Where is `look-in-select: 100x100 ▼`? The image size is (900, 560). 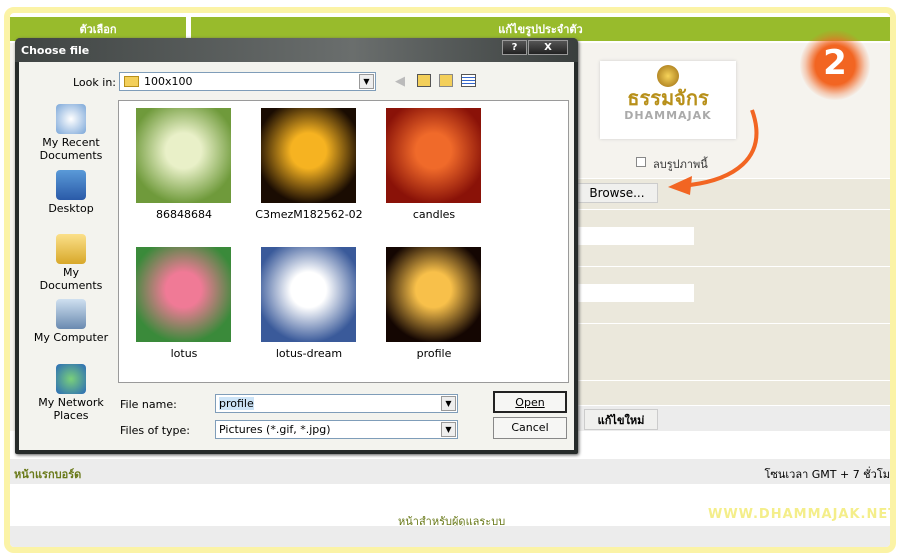 look-in-select: 100x100 ▼ is located at coordinates (247, 81).